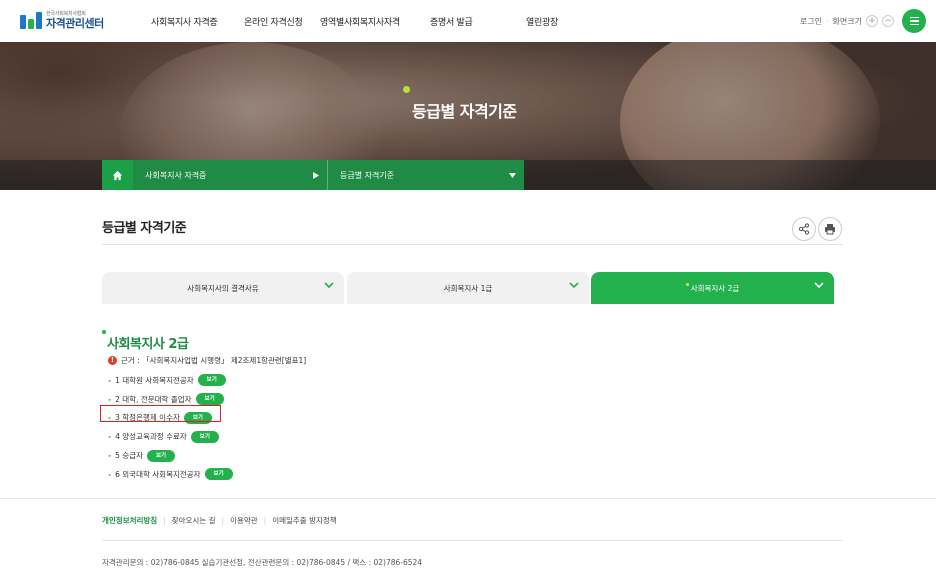 The height and width of the screenshot is (568, 936). Describe the element at coordinates (104, 332) in the screenshot. I see `section-dot` at that location.